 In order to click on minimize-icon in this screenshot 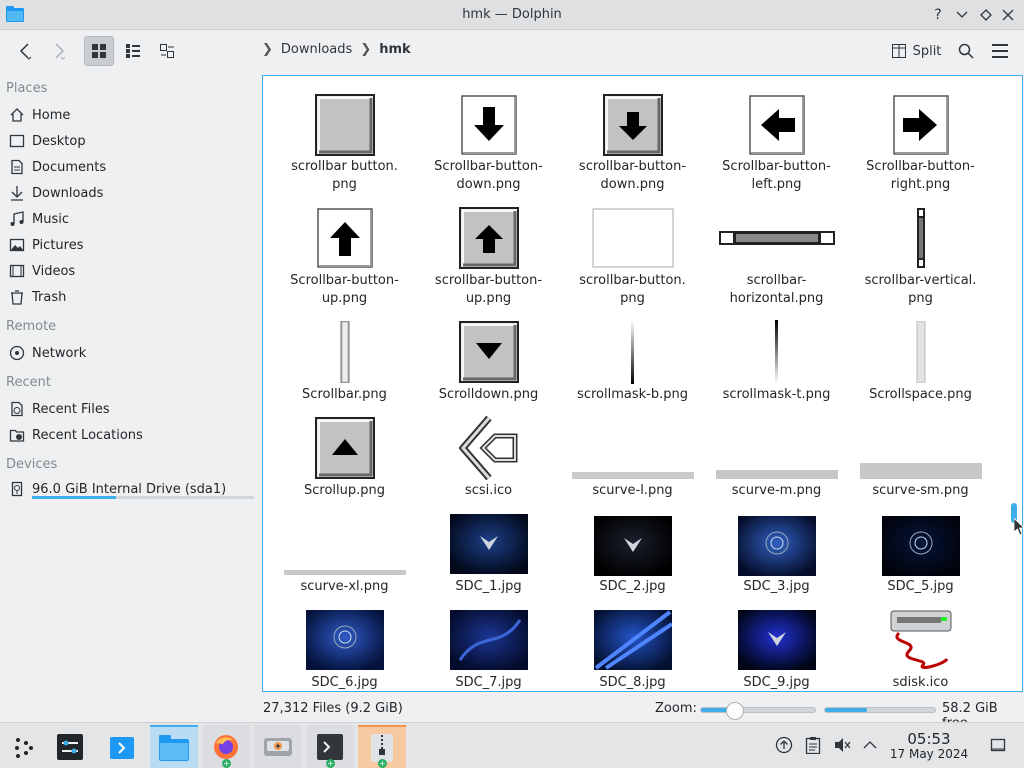, I will do `click(962, 15)`.